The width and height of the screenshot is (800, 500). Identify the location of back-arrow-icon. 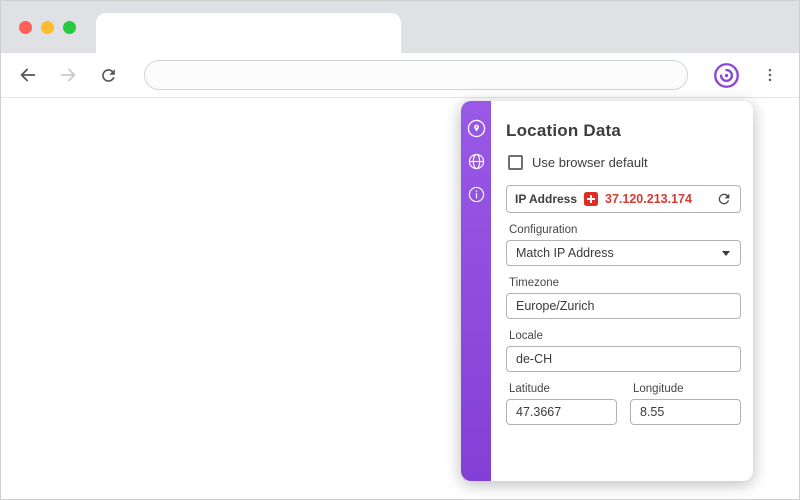
(28, 75).